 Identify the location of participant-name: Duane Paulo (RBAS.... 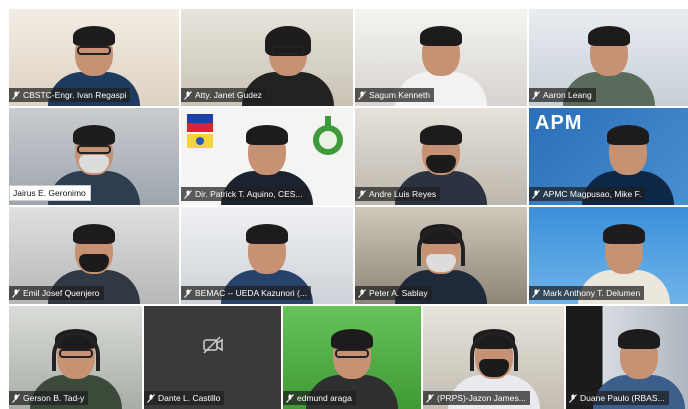
(622, 398).